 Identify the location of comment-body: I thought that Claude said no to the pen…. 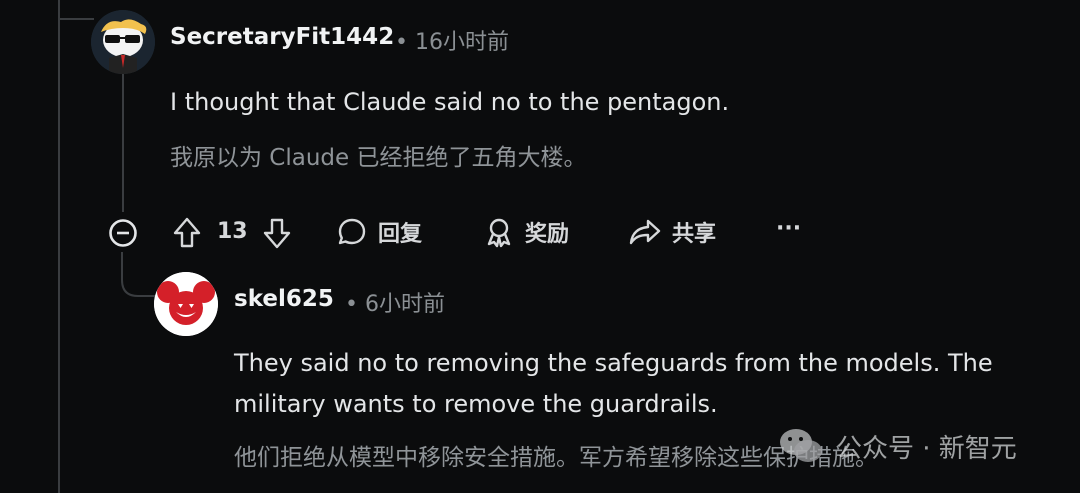
(450, 102).